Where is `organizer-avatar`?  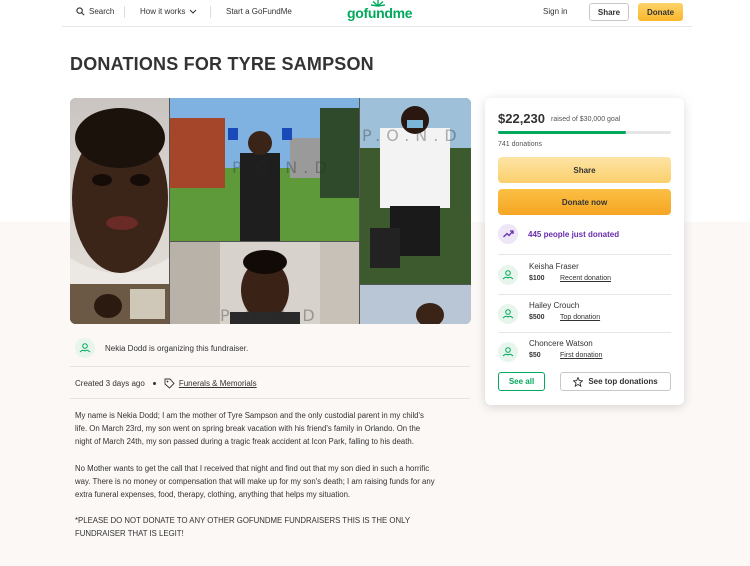
organizer-avatar is located at coordinates (85, 348).